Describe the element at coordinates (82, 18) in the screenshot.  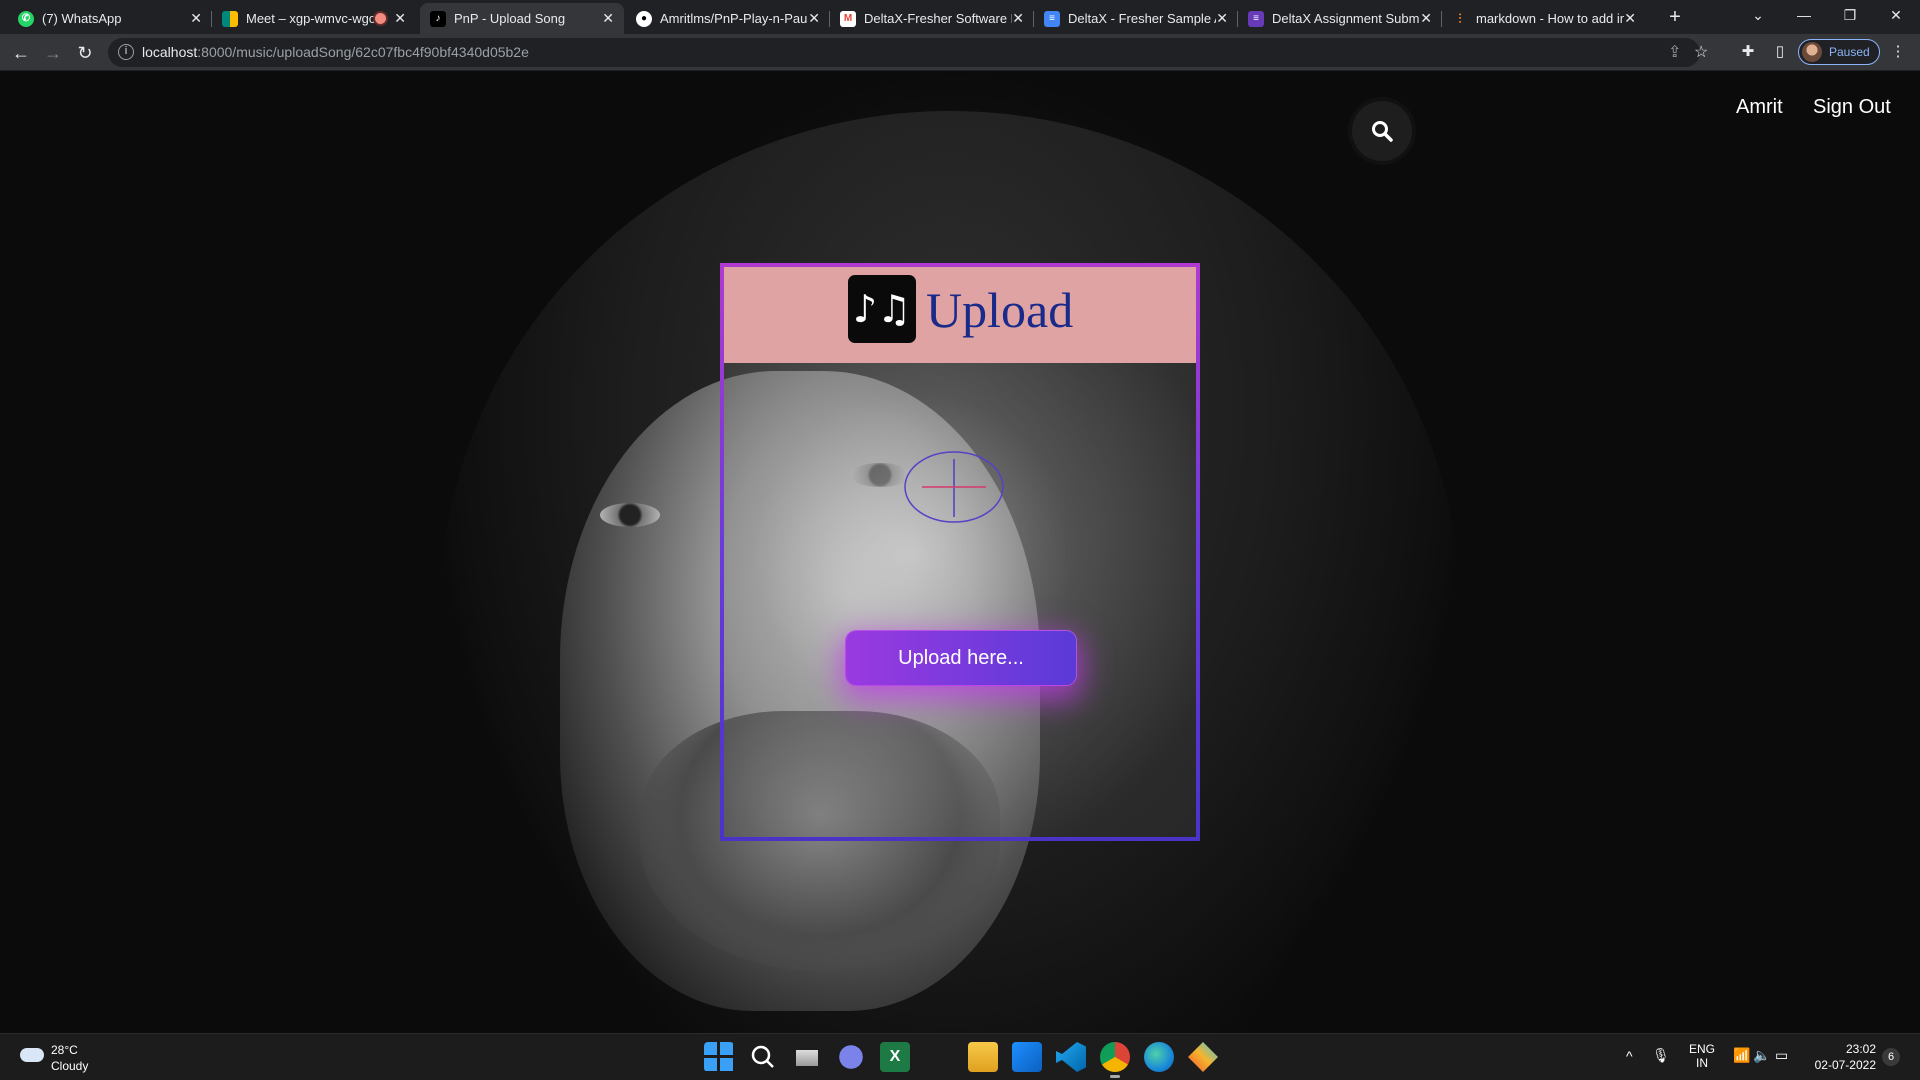
I see `tab-title: (7) WhatsApp` at that location.